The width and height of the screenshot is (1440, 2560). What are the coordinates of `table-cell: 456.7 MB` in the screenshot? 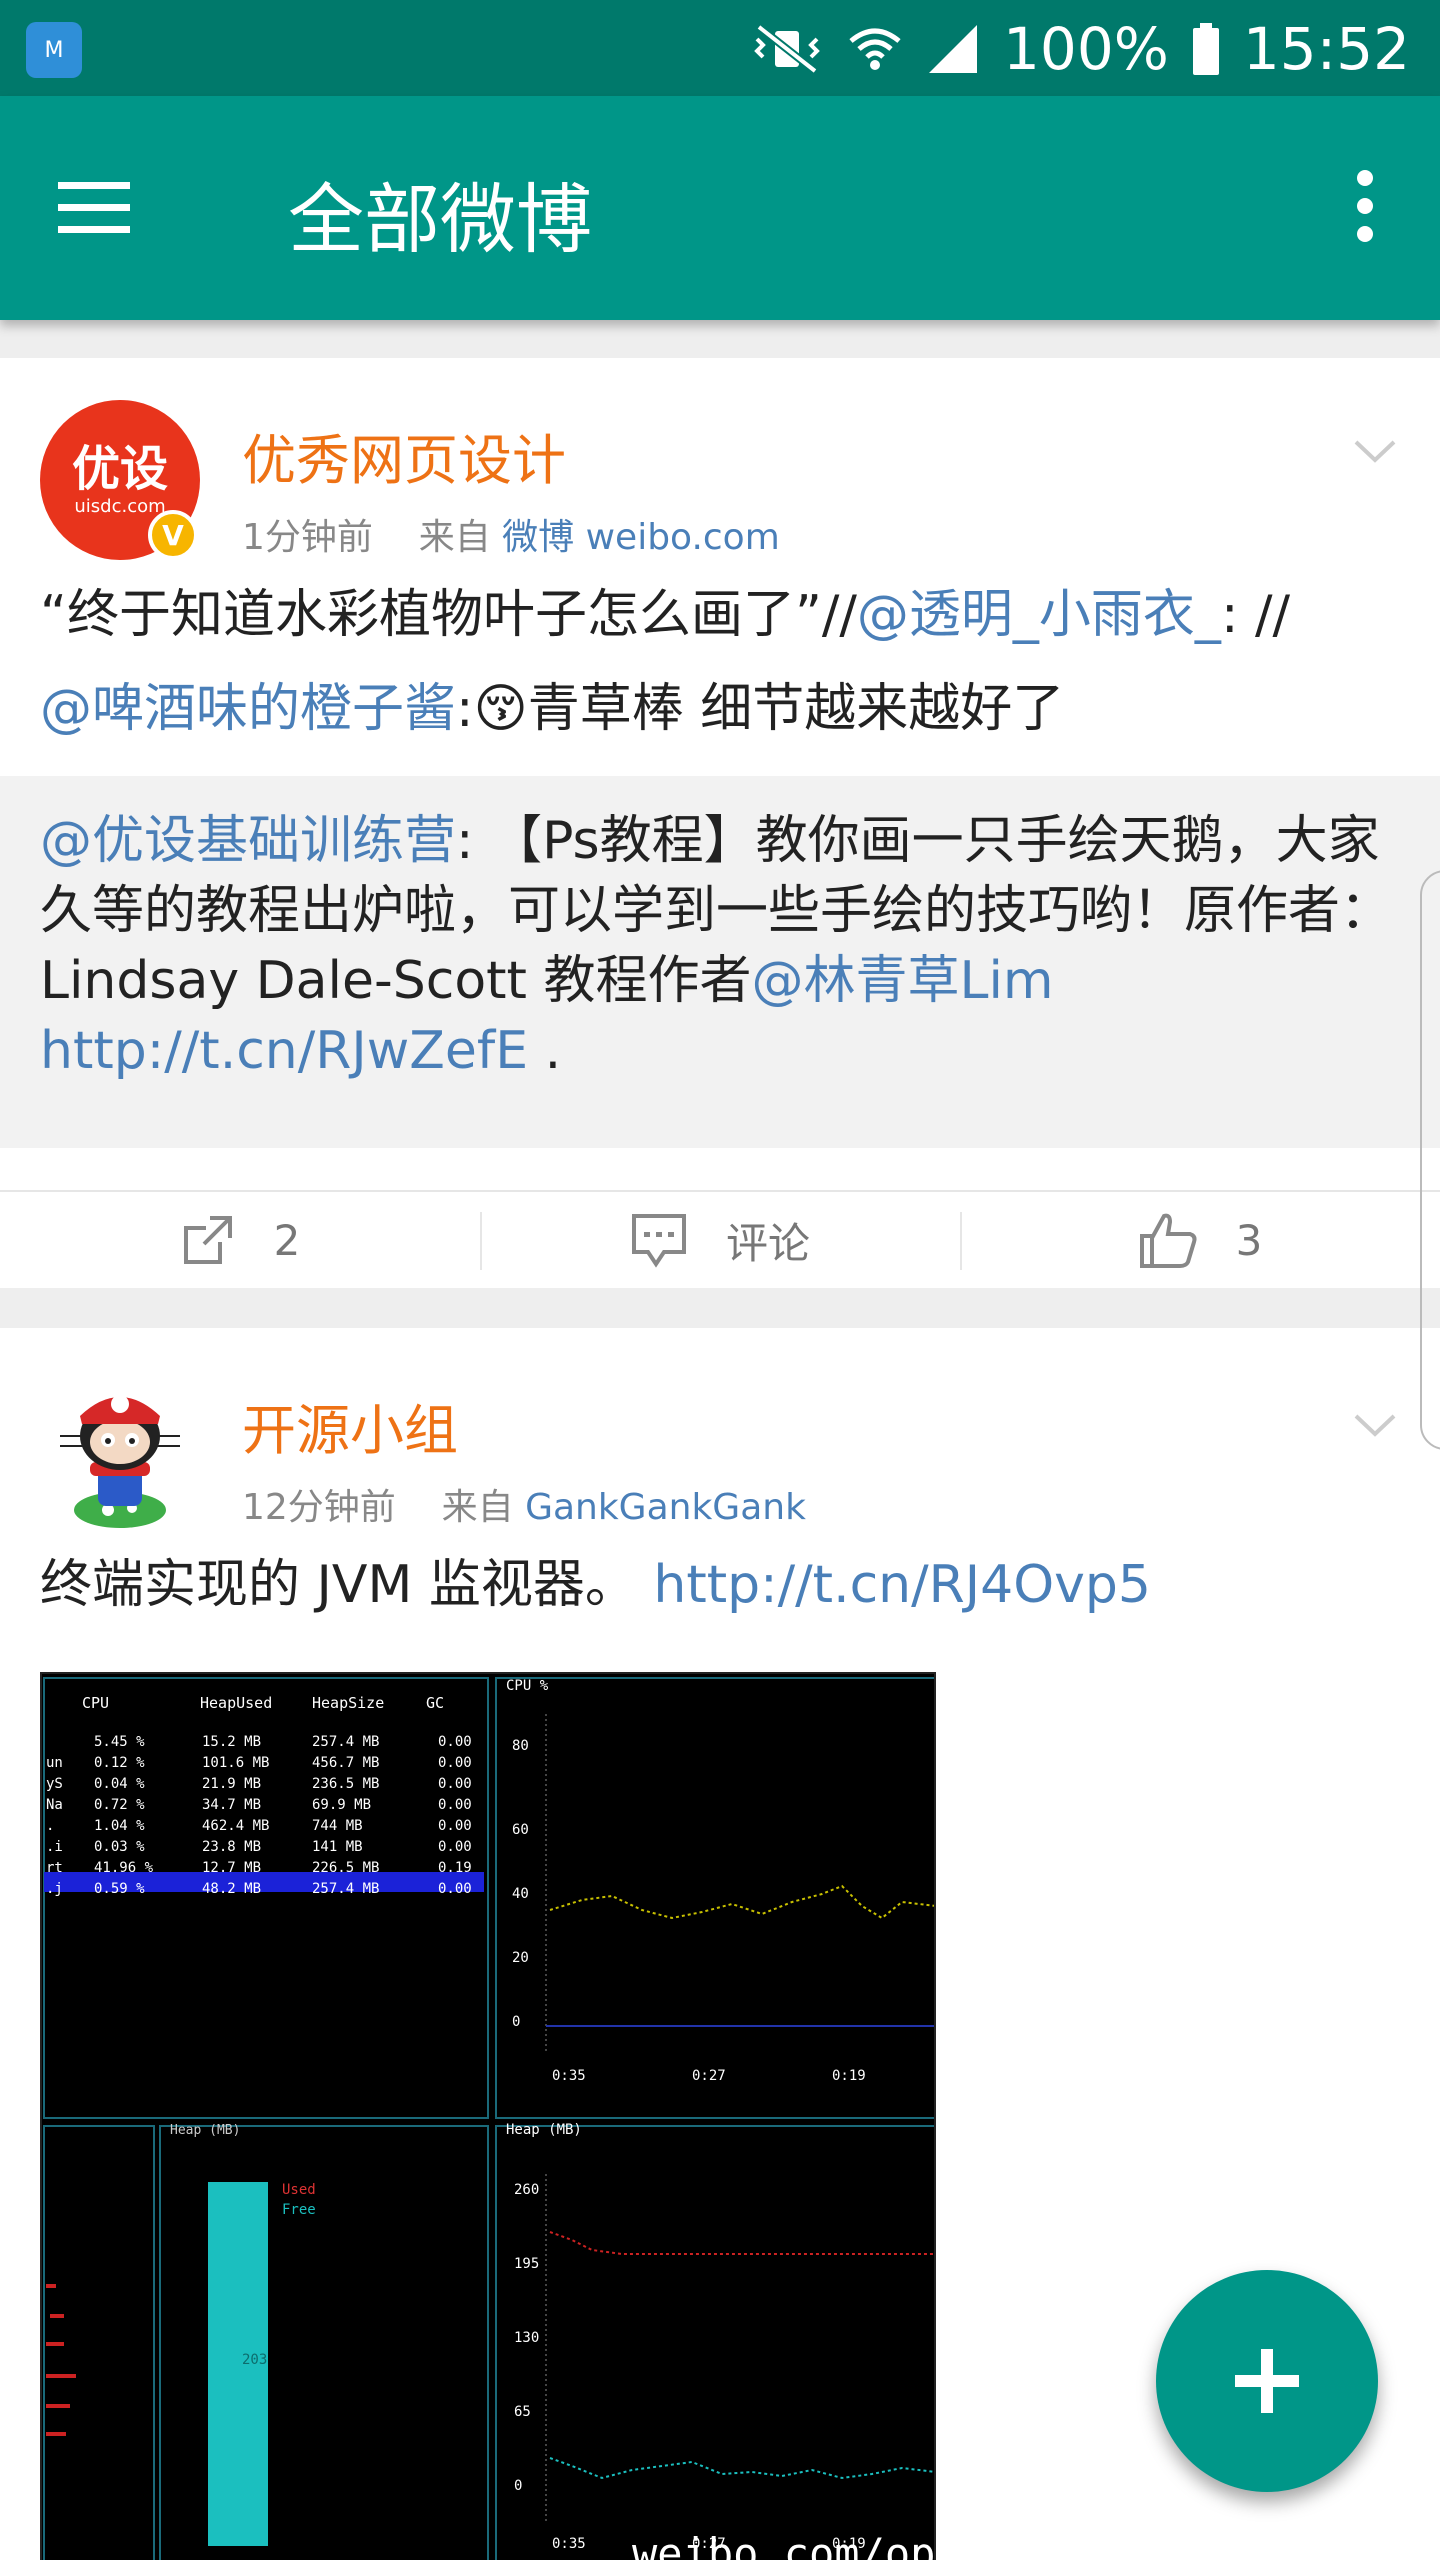 It's located at (345, 1763).